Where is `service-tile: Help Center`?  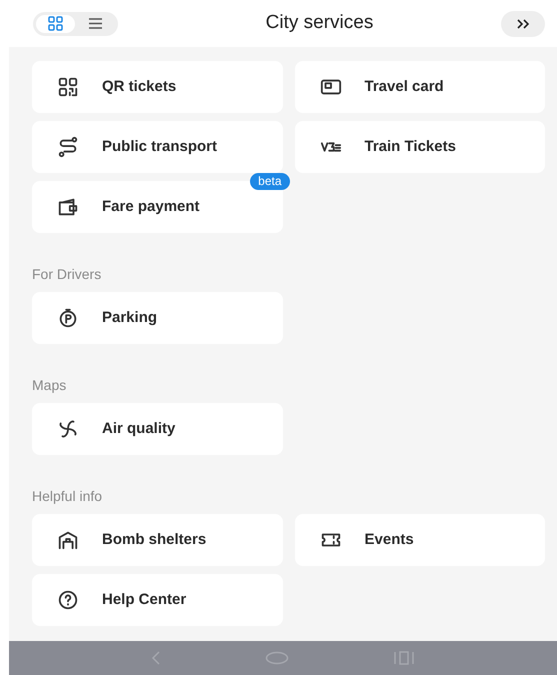 service-tile: Help Center is located at coordinates (157, 600).